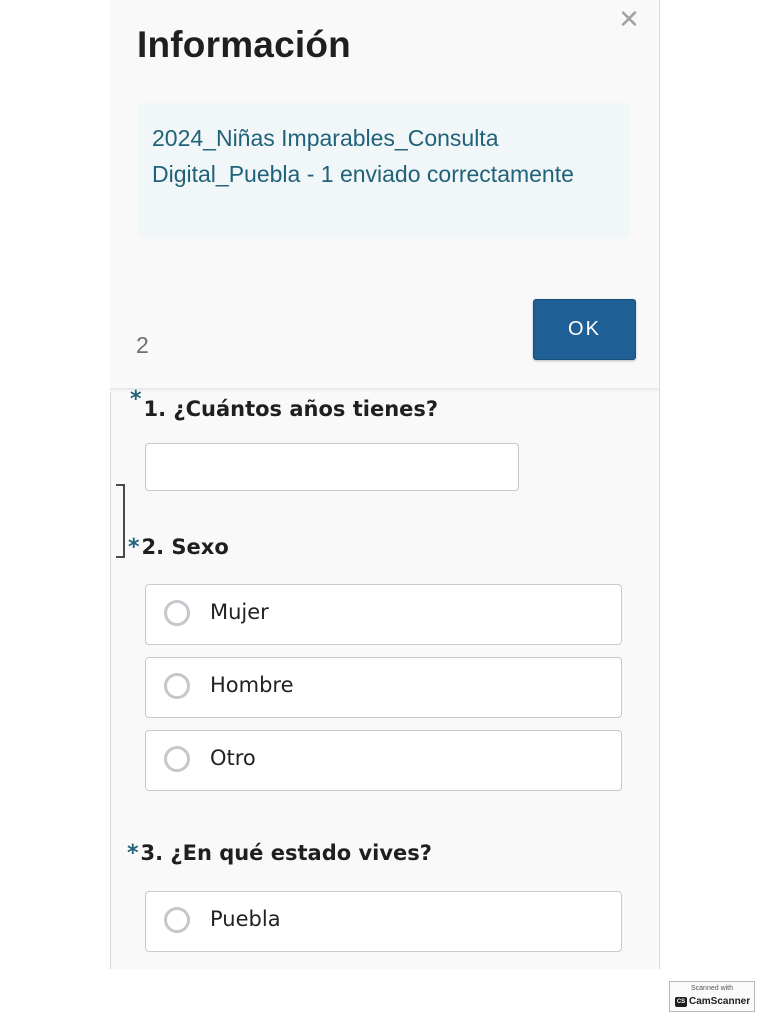 The image size is (768, 1024). I want to click on watermark-caption: Scanned with, so click(712, 988).